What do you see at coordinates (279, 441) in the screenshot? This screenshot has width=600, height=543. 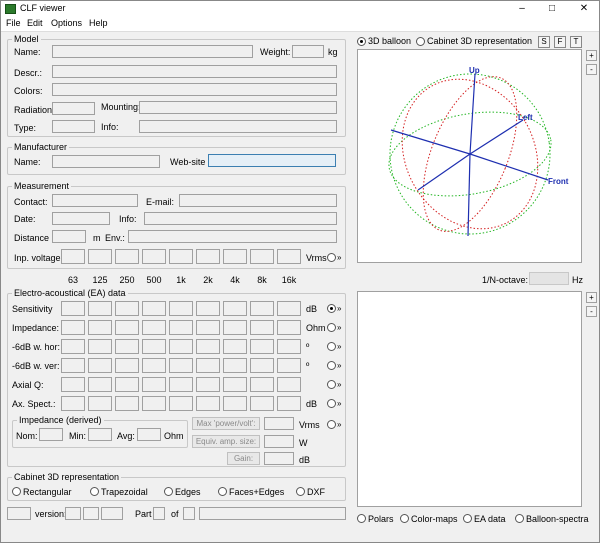 I see `equiv-amp-field` at bounding box center [279, 441].